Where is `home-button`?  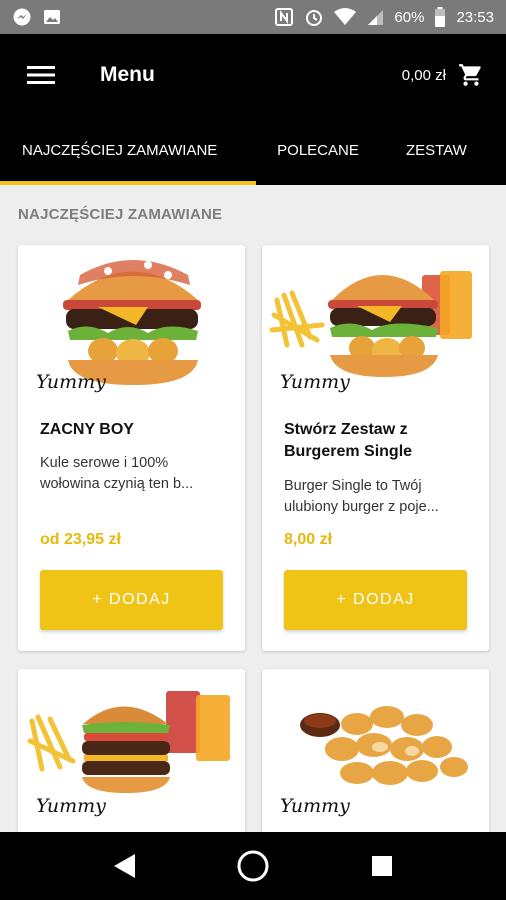
home-button is located at coordinates (253, 866).